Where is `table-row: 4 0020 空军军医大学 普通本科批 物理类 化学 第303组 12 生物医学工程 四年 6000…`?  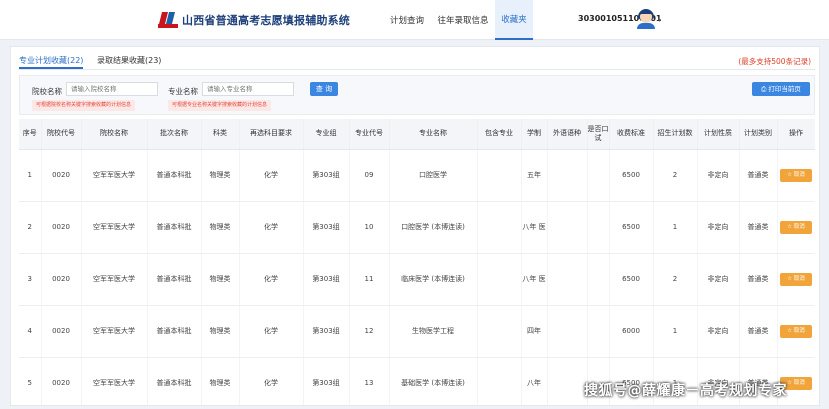
table-row: 4 0020 空军军医大学 普通本科批 物理类 化学 第303组 12 生物医学工程 四年 6000… is located at coordinates (417, 331).